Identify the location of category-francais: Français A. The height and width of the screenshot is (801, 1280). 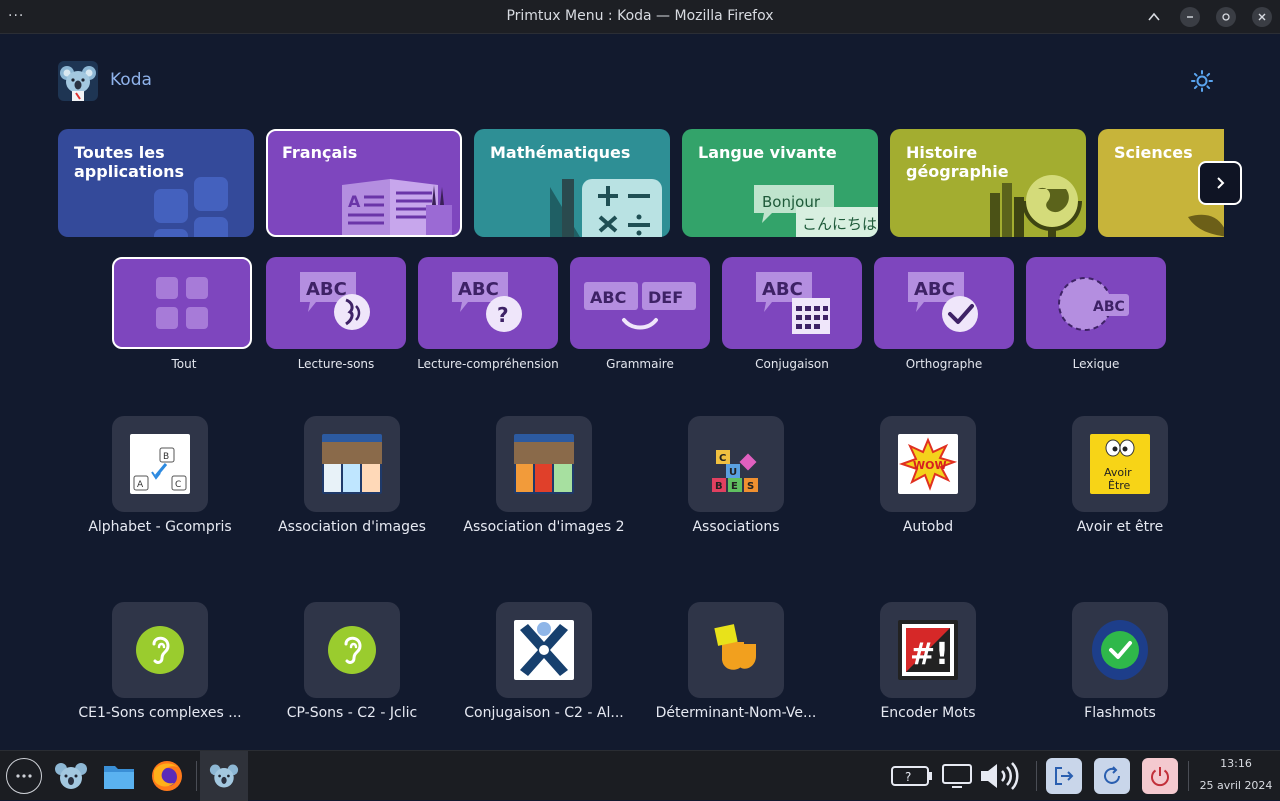
(364, 183).